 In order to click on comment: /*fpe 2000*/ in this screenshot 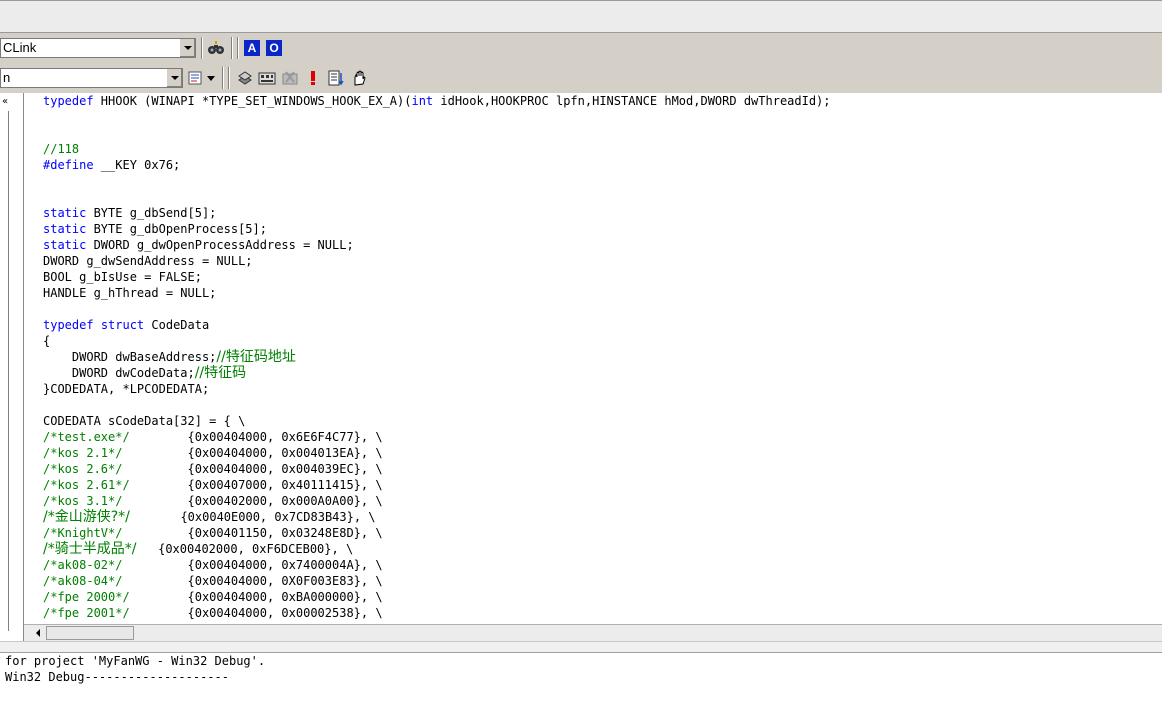, I will do `click(86, 597)`.